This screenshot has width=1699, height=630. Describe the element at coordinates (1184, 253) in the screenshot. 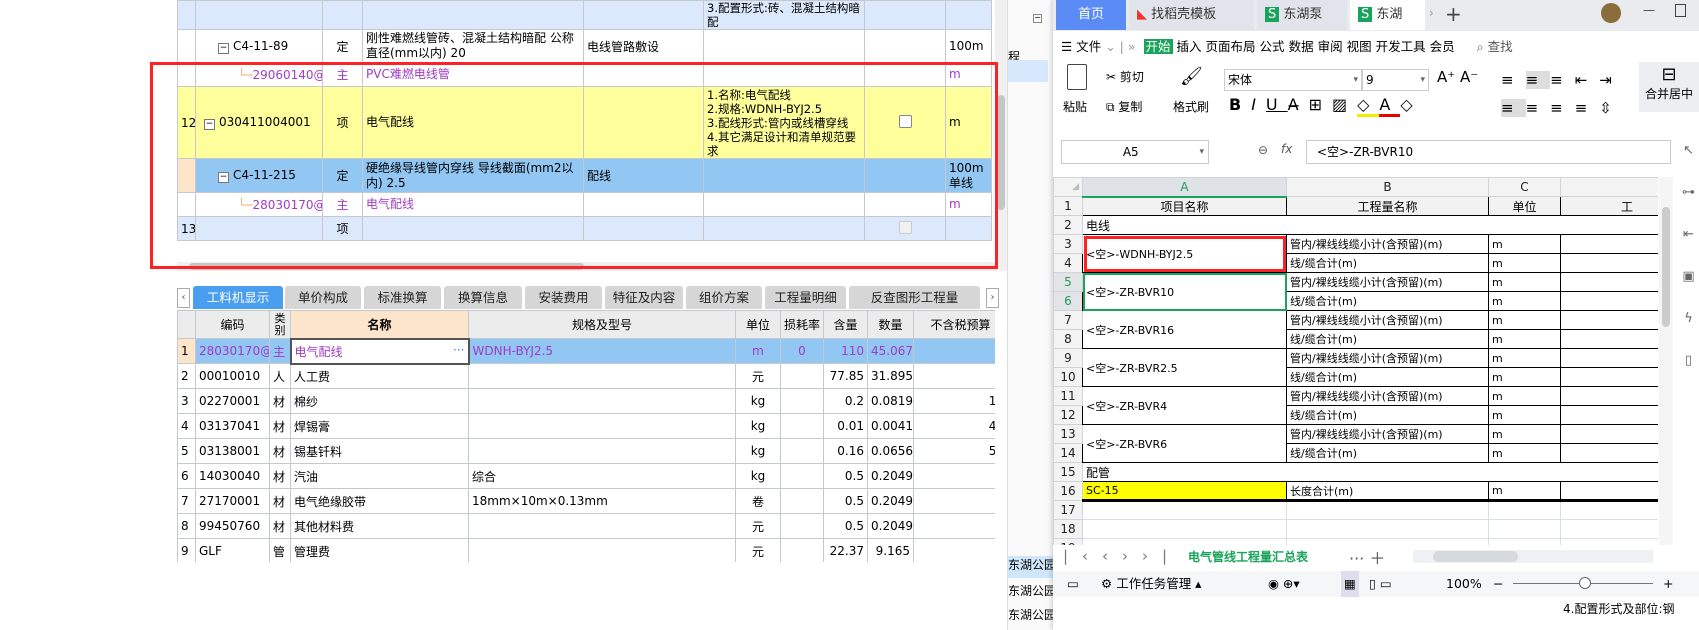

I see `item-name-cell: <空>-WDNH-BYJ2.5` at that location.